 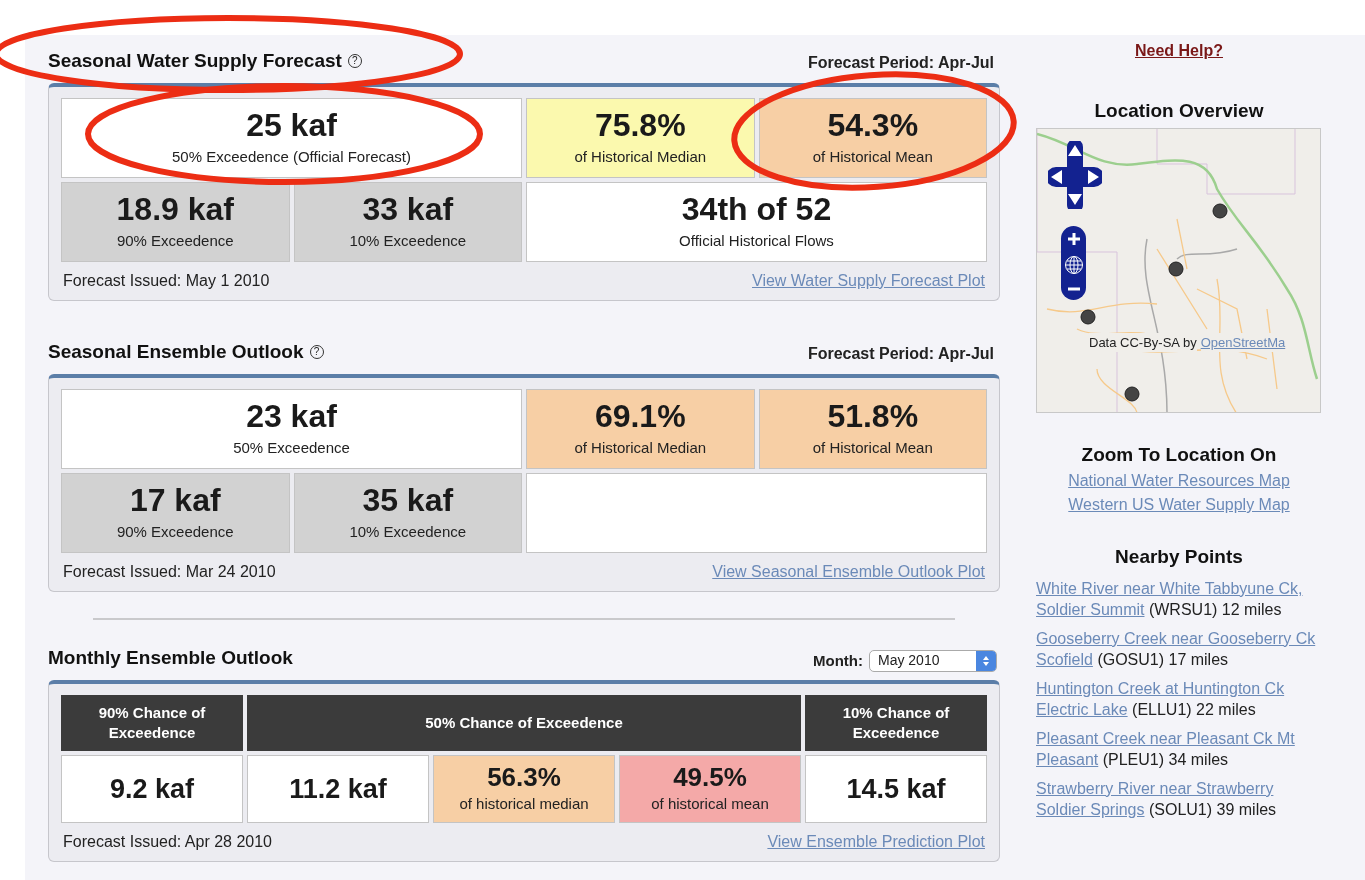 What do you see at coordinates (1177, 698) in the screenshot?
I see `nearby-point-link: Huntington Creek at Huntington Ck Electric Lake (ELLU1) 22 miles` at bounding box center [1177, 698].